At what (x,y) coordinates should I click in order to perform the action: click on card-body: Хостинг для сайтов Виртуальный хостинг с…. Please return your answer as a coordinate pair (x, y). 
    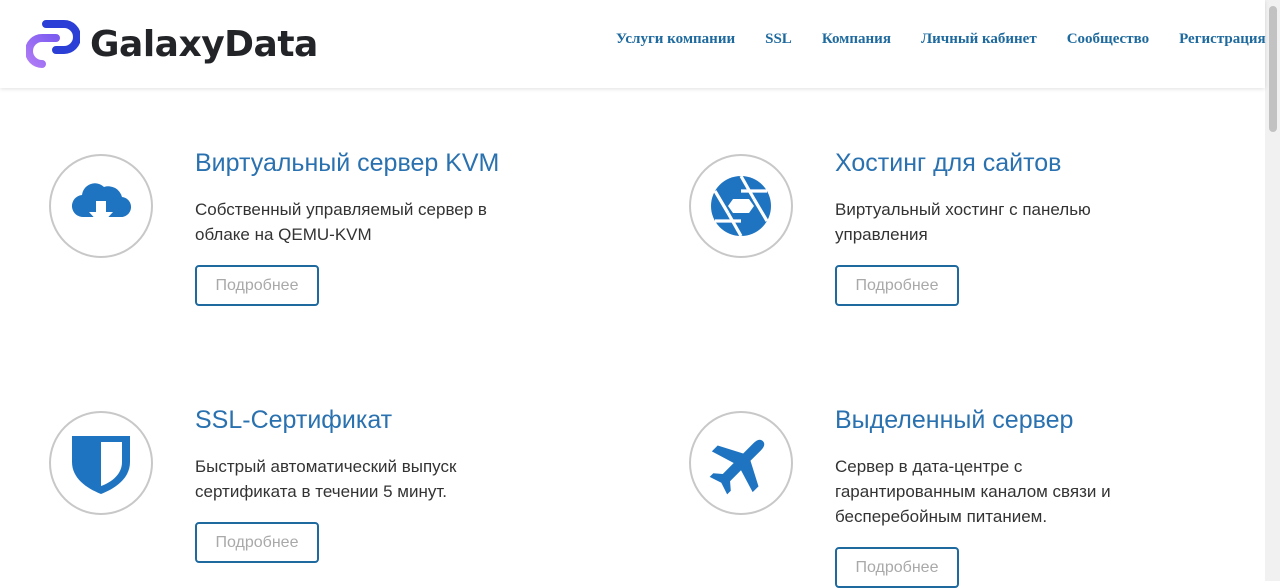
    Looking at the image, I should click on (995, 227).